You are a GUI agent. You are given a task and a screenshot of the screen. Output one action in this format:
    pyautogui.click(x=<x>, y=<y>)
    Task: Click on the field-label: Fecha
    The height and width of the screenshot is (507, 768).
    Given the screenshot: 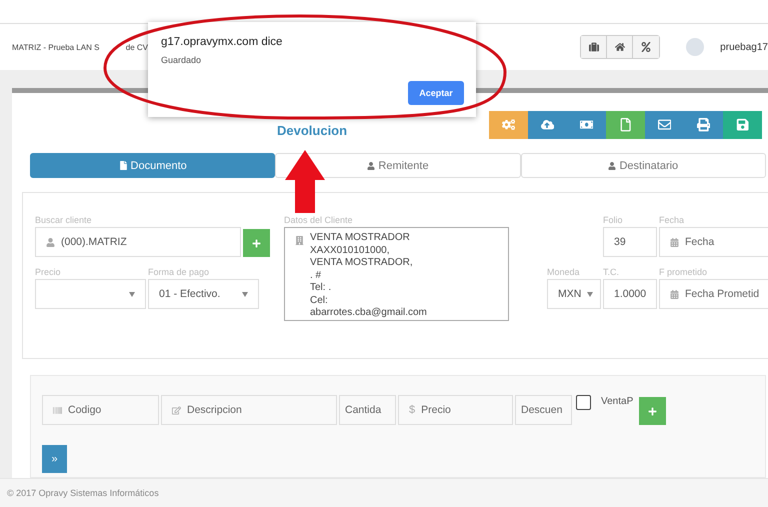 What is the action you would take?
    pyautogui.click(x=672, y=221)
    